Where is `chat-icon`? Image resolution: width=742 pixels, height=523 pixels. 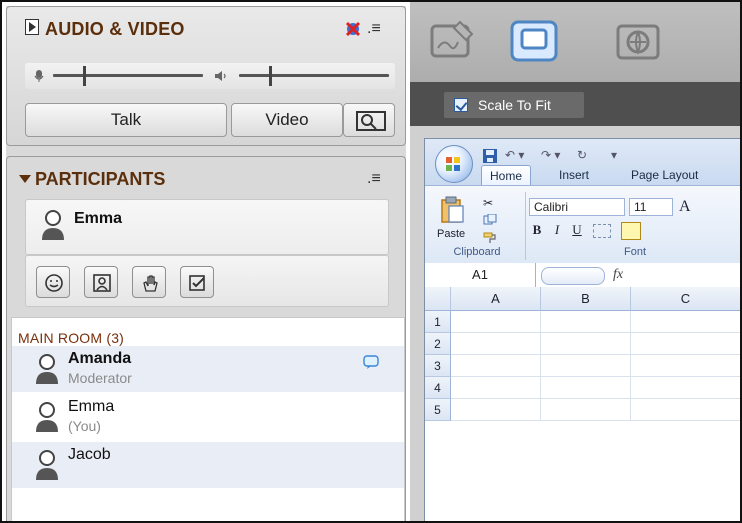
chat-icon is located at coordinates (371, 362).